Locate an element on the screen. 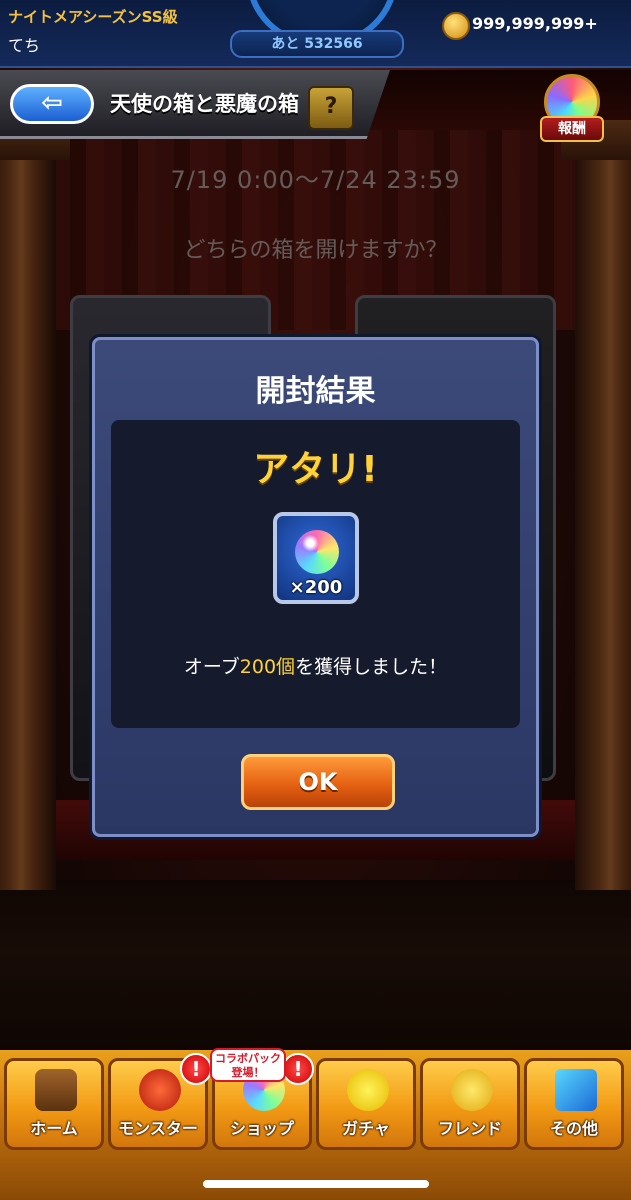  message-prefix: オーブ is located at coordinates (211, 667).